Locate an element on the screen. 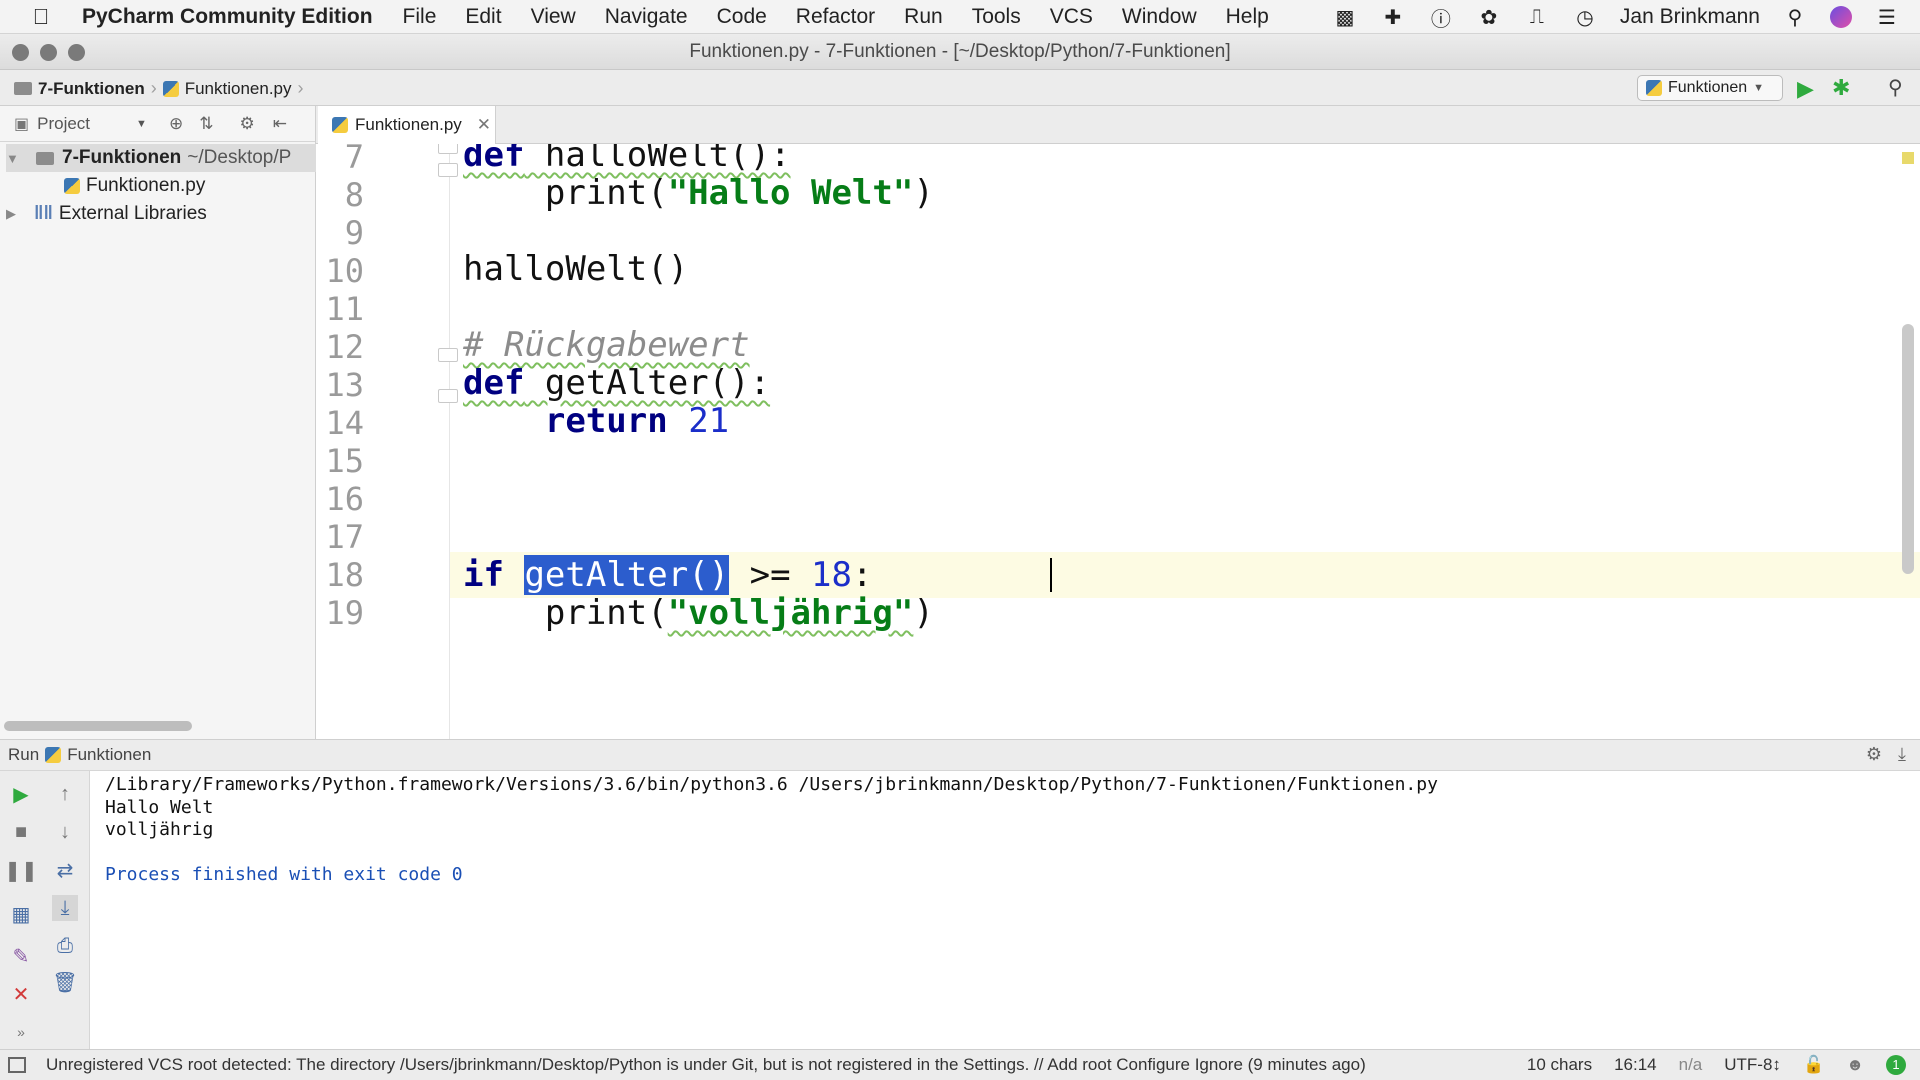 This screenshot has height=1080, width=1920. more-chevron-icon: » is located at coordinates (21, 1032).